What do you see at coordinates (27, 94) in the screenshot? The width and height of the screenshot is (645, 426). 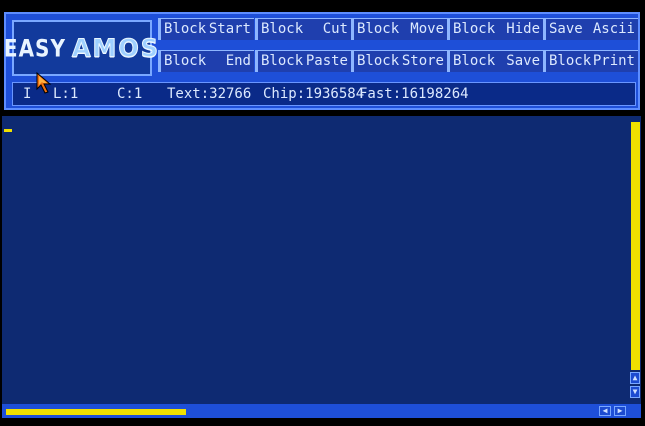 I see `edit-mode-indicator: I` at bounding box center [27, 94].